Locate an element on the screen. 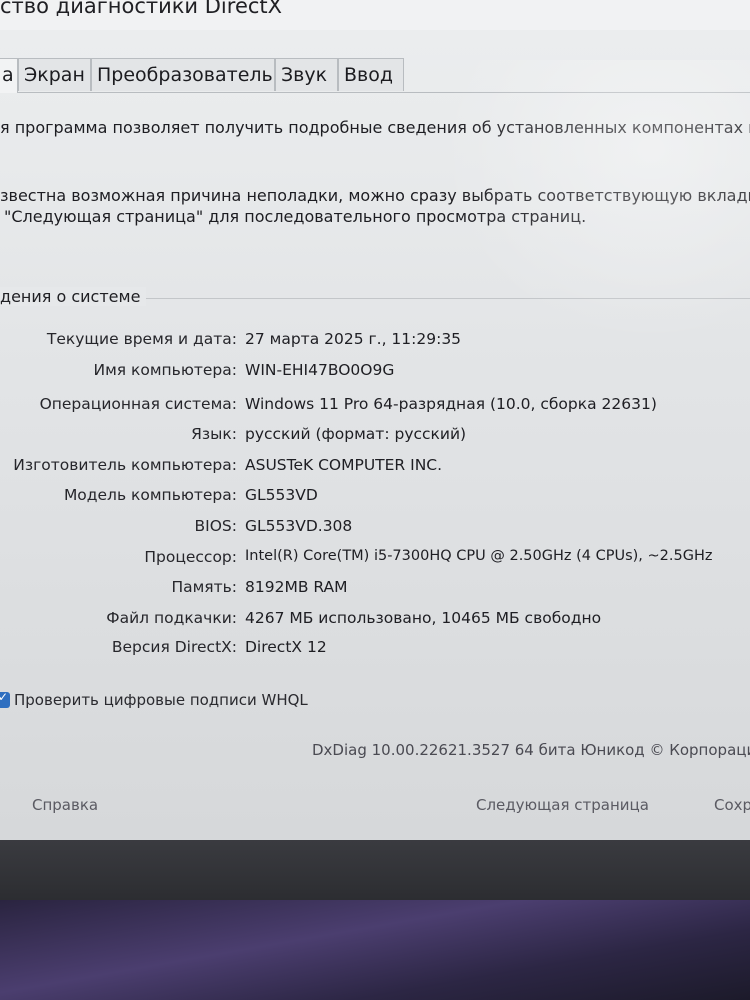  system-info-group-title: дения о системе is located at coordinates (73, 296).